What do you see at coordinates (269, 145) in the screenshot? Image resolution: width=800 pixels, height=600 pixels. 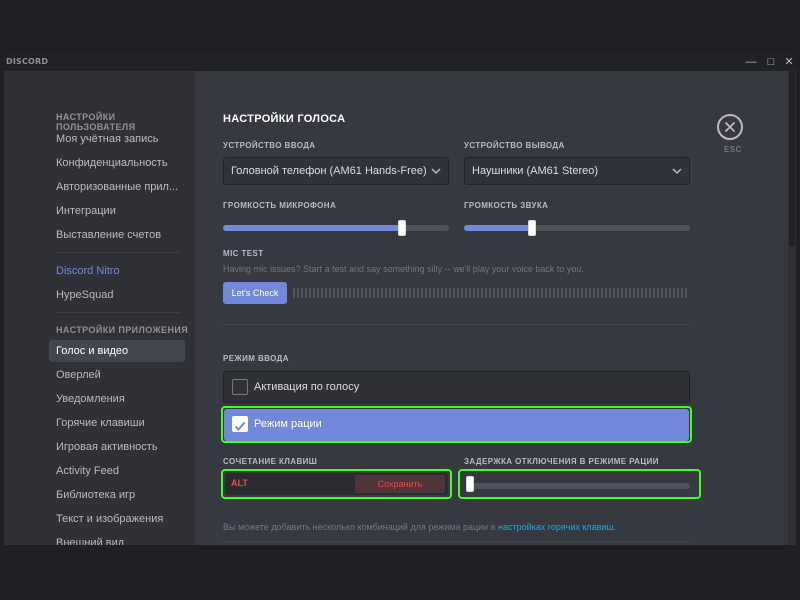 I see `input-device-label: УСТРОЙСТВО ВВОДА` at bounding box center [269, 145].